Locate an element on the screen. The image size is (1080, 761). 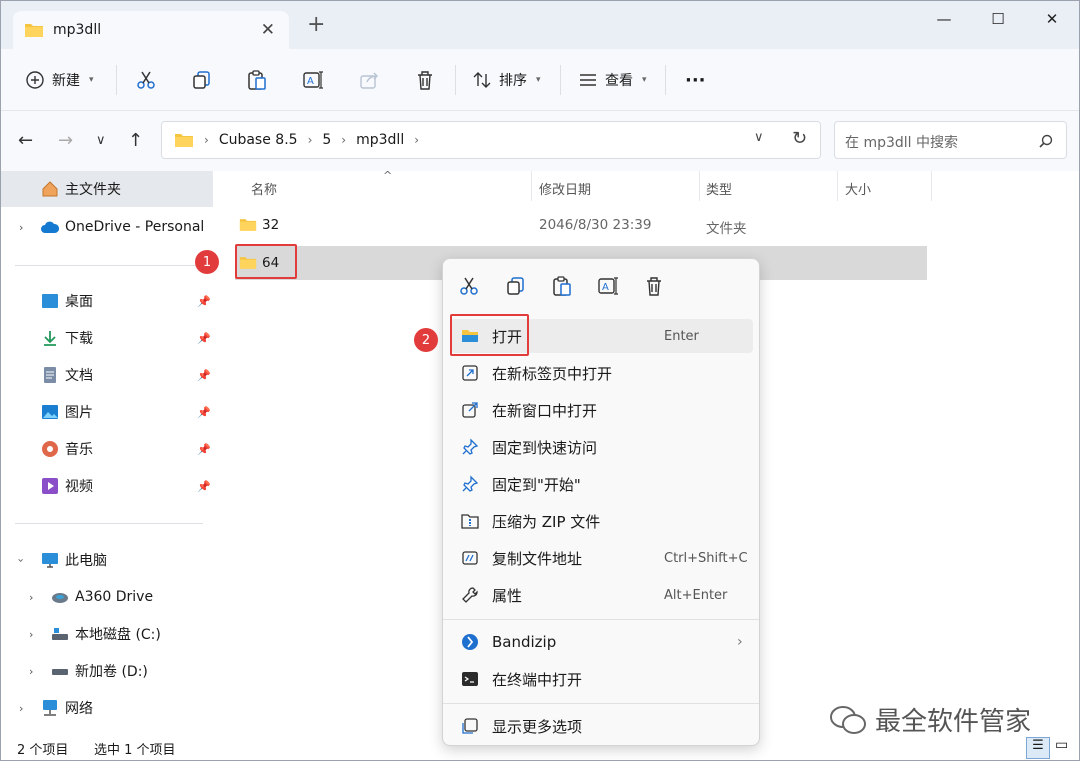
breadcrumb-item: 5 is located at coordinates (326, 140).